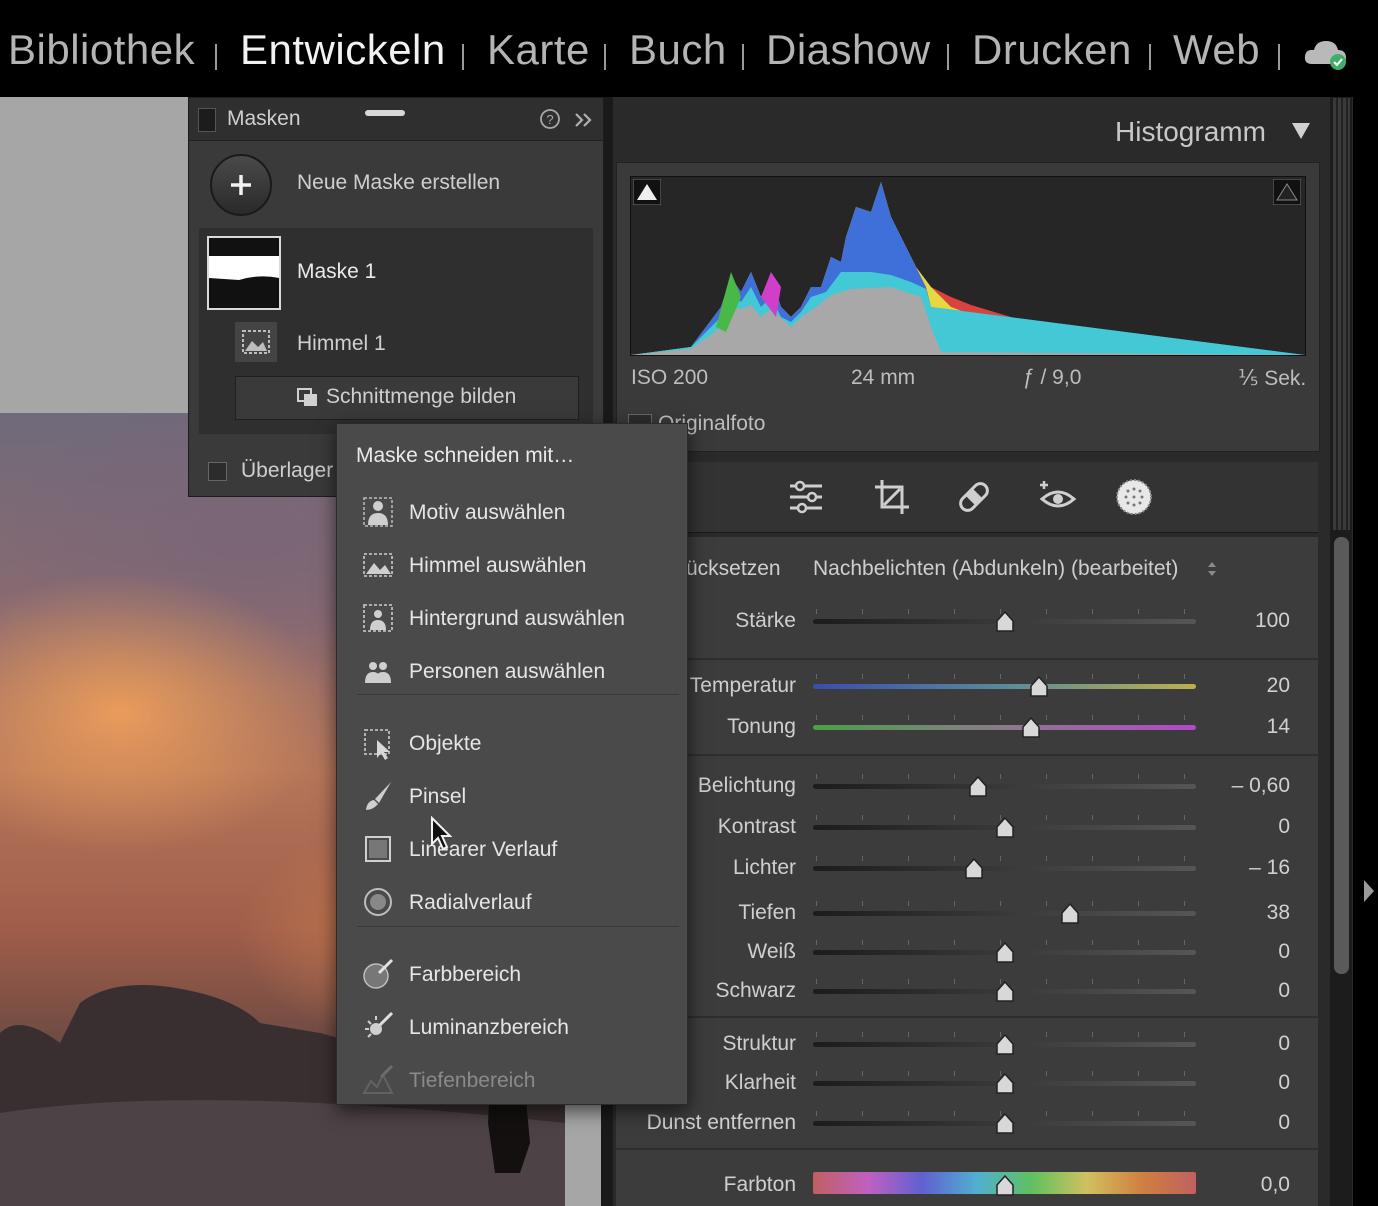 This screenshot has height=1206, width=1378. I want to click on sky-component-icon, so click(256, 342).